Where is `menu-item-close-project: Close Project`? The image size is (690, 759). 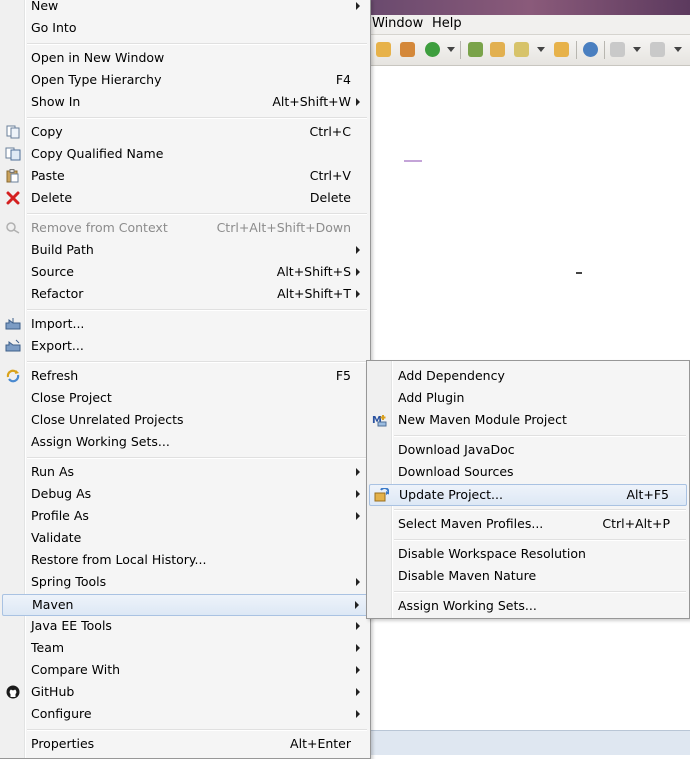 menu-item-close-project: Close Project is located at coordinates (185, 398).